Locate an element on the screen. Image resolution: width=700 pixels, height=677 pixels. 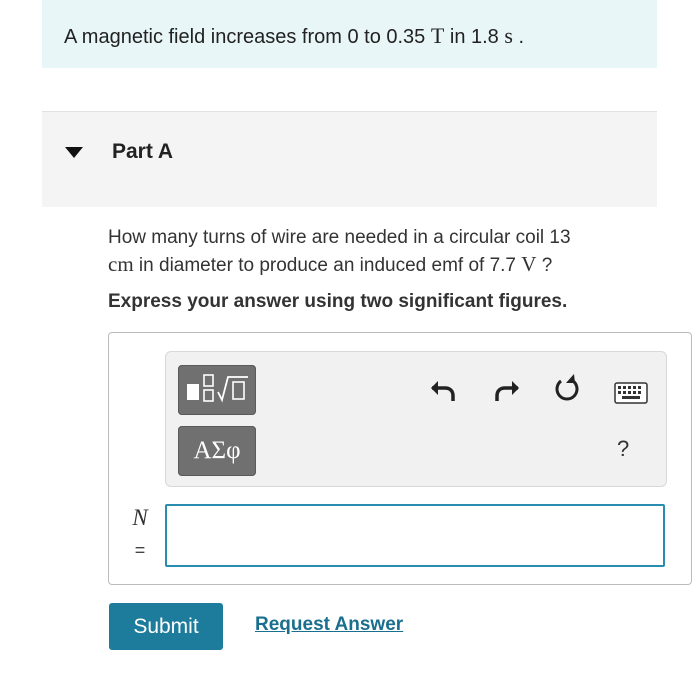
math-toolbar: ΑΣφ ? is located at coordinates (416, 419).